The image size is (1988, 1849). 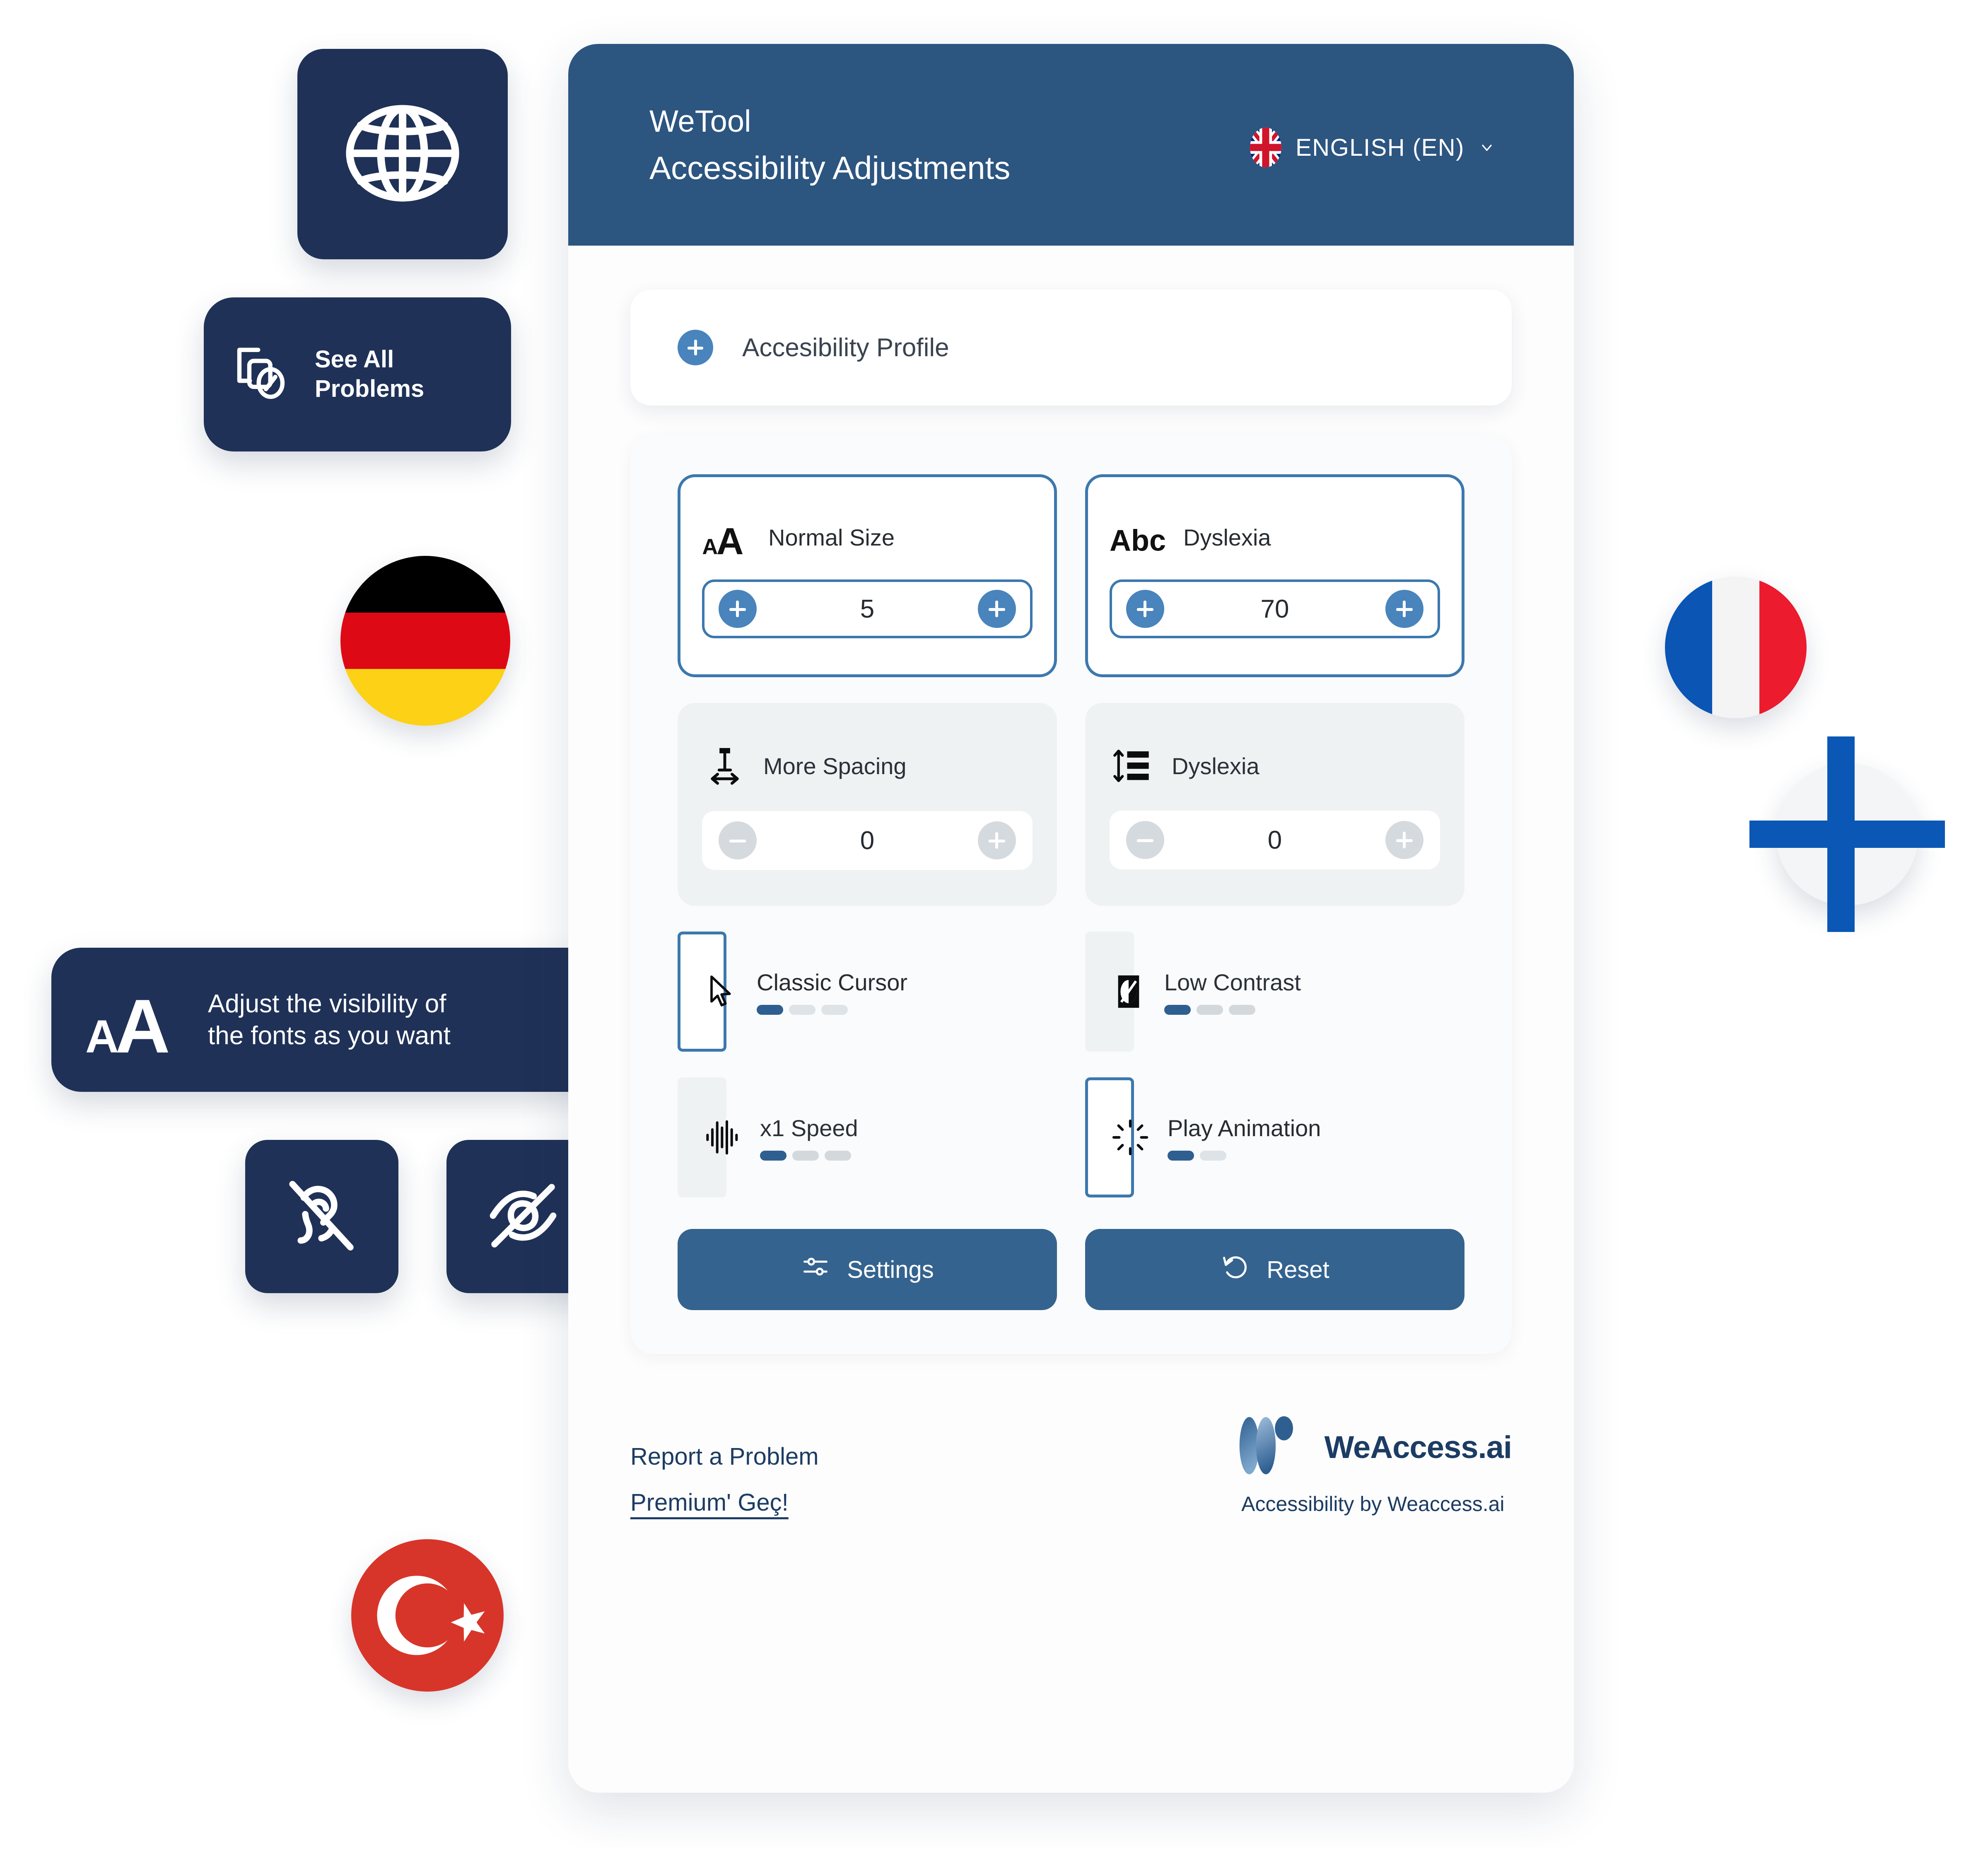 I want to click on rotate-ccw-icon, so click(x=1235, y=1269).